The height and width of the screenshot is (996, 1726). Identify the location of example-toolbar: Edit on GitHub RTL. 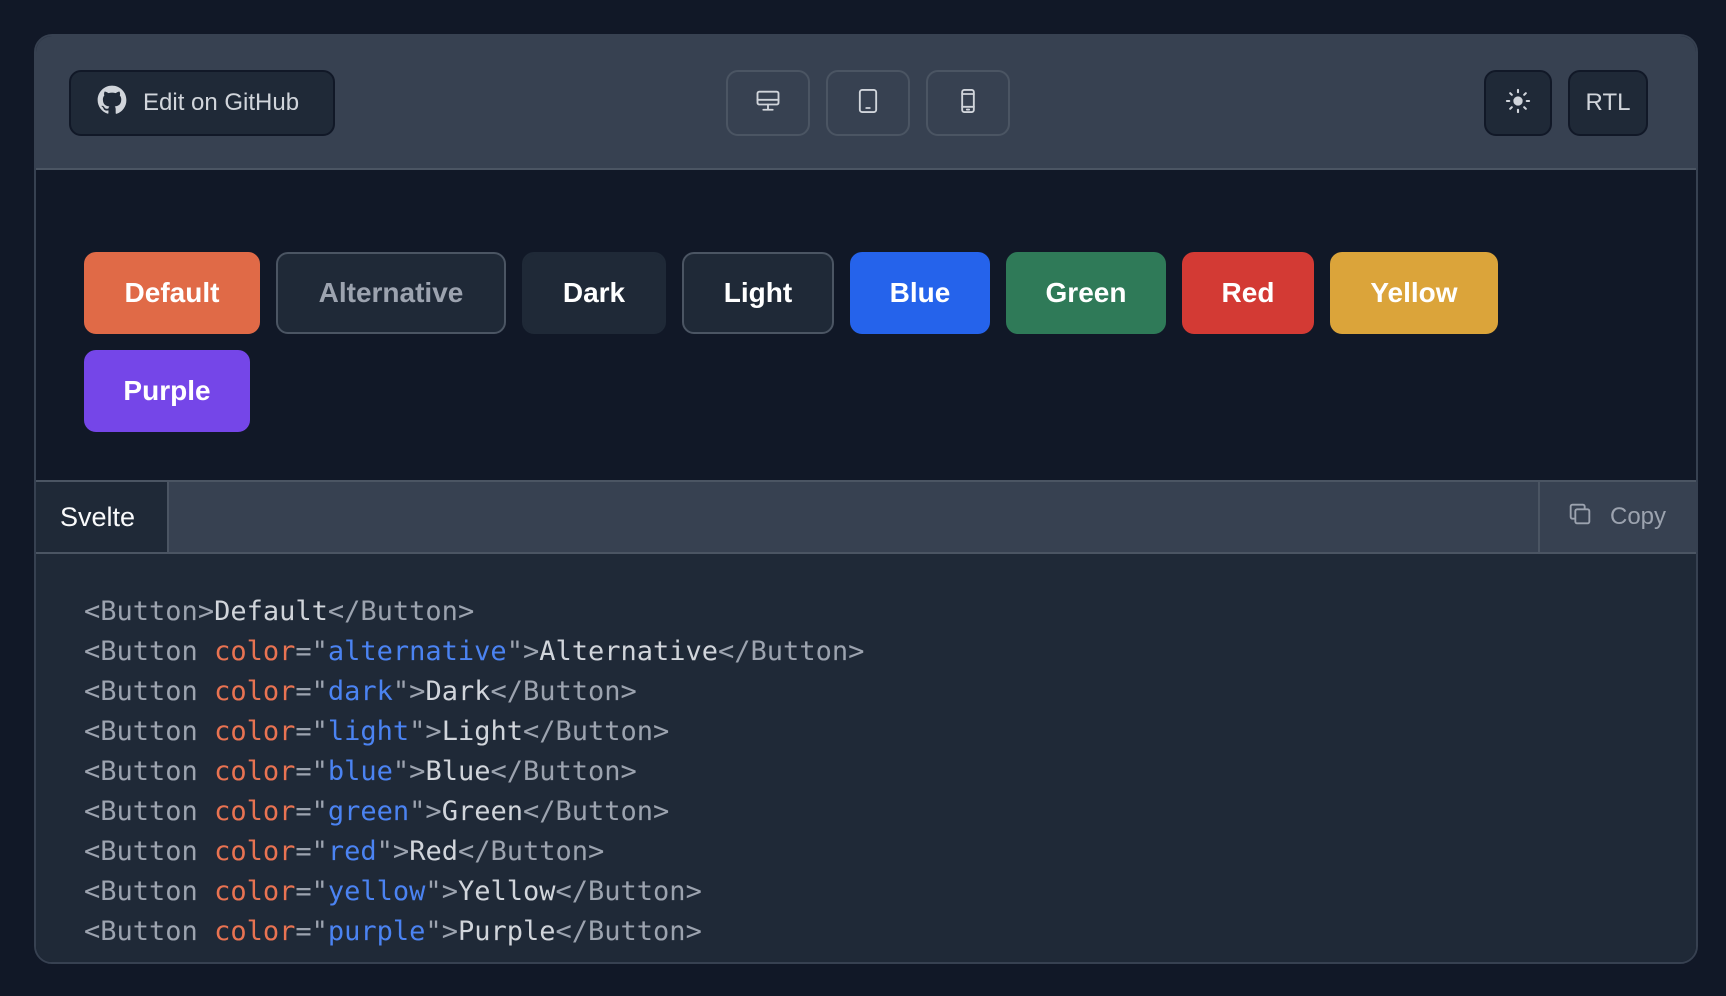
(866, 103).